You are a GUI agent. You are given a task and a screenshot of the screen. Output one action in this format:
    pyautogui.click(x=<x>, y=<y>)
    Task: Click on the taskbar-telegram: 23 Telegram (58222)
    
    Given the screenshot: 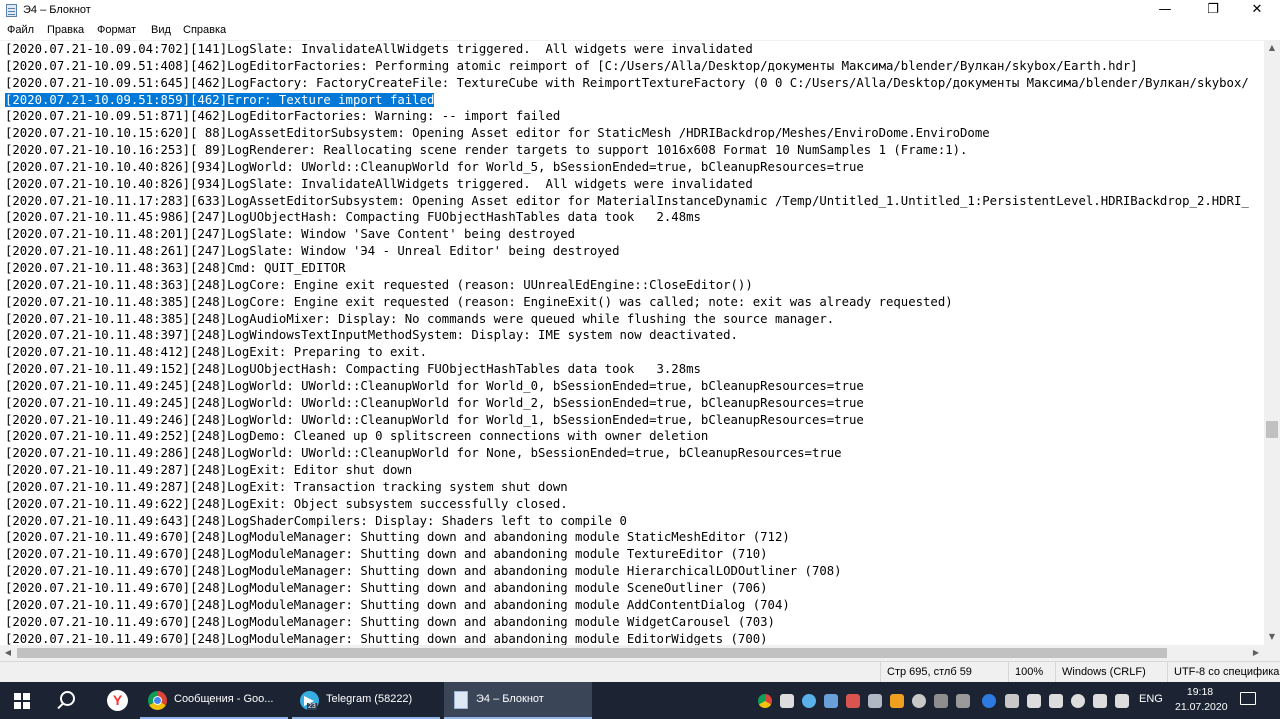 What is the action you would take?
    pyautogui.click(x=366, y=700)
    